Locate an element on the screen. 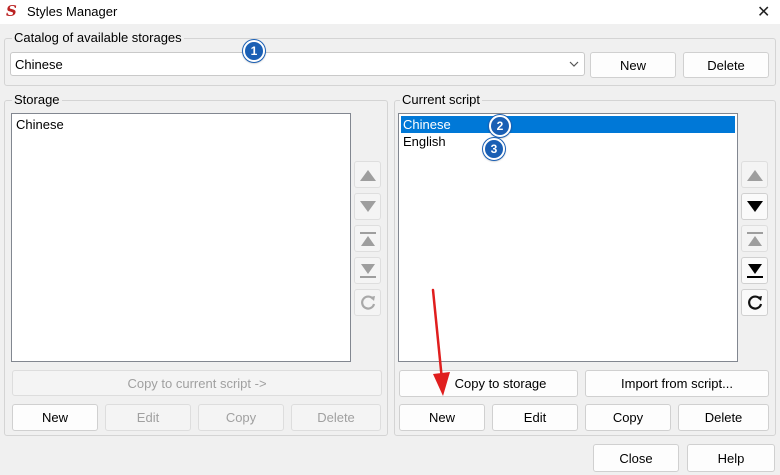 This screenshot has width=780, height=475. storage-move-bottom-button is located at coordinates (367, 270).